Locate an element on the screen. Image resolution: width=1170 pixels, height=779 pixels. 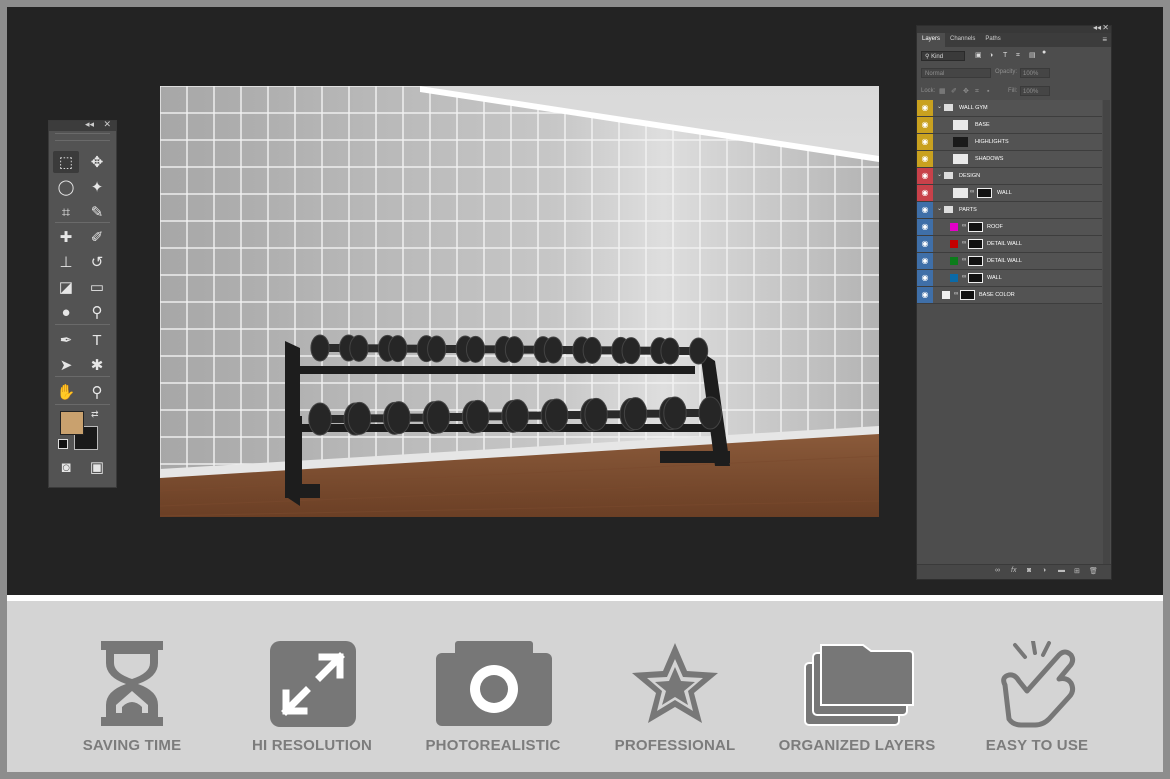
layer-row: ◉ ⌄ DESIGN is located at coordinates (1009, 176).